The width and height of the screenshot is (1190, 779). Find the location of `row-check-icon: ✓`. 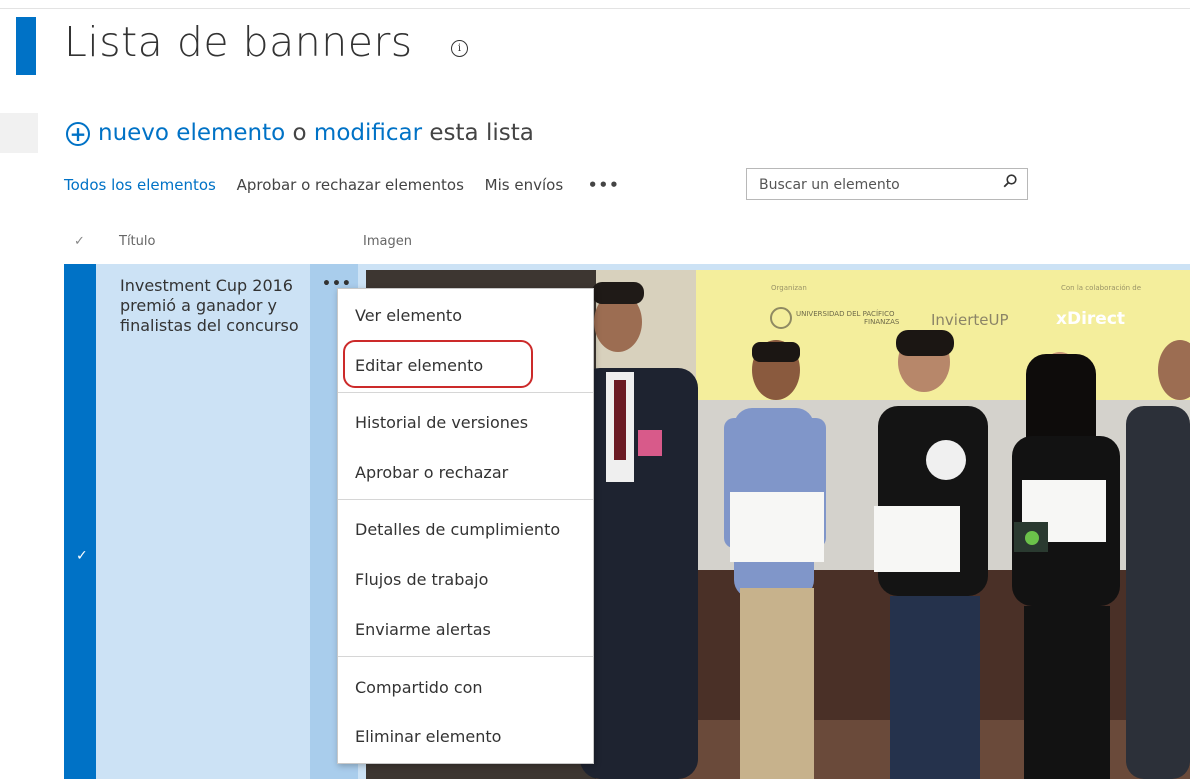

row-check-icon: ✓ is located at coordinates (82, 556).